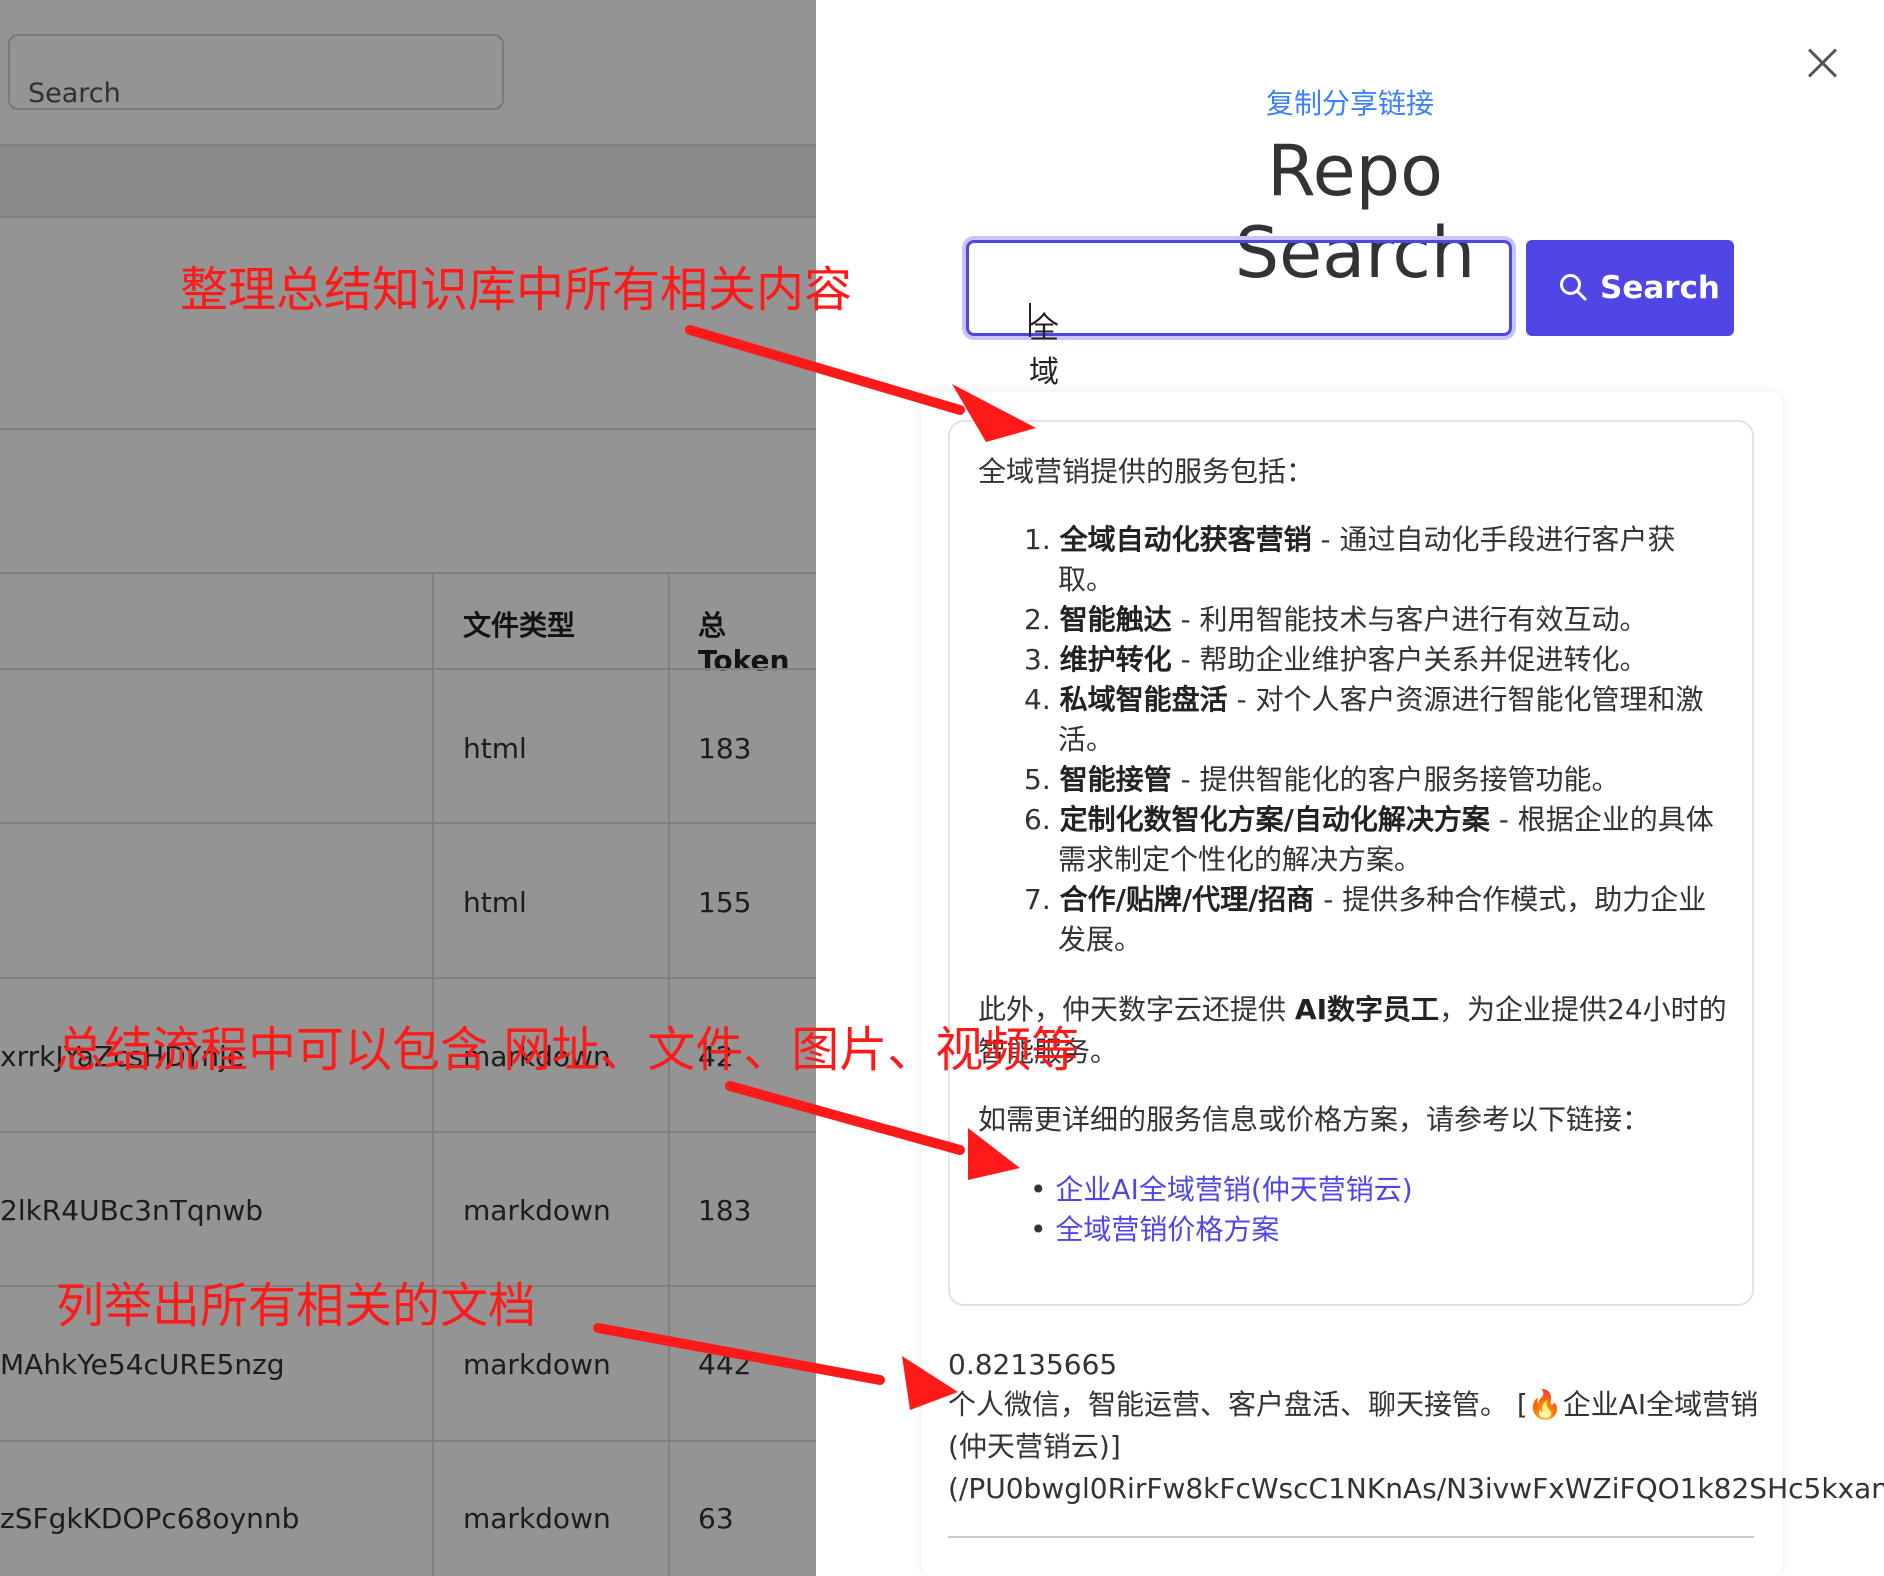  Describe the element at coordinates (568, 1050) in the screenshot. I see `annotation-text: 总结流程中可以包含 网址、文件、图片、视频等` at that location.